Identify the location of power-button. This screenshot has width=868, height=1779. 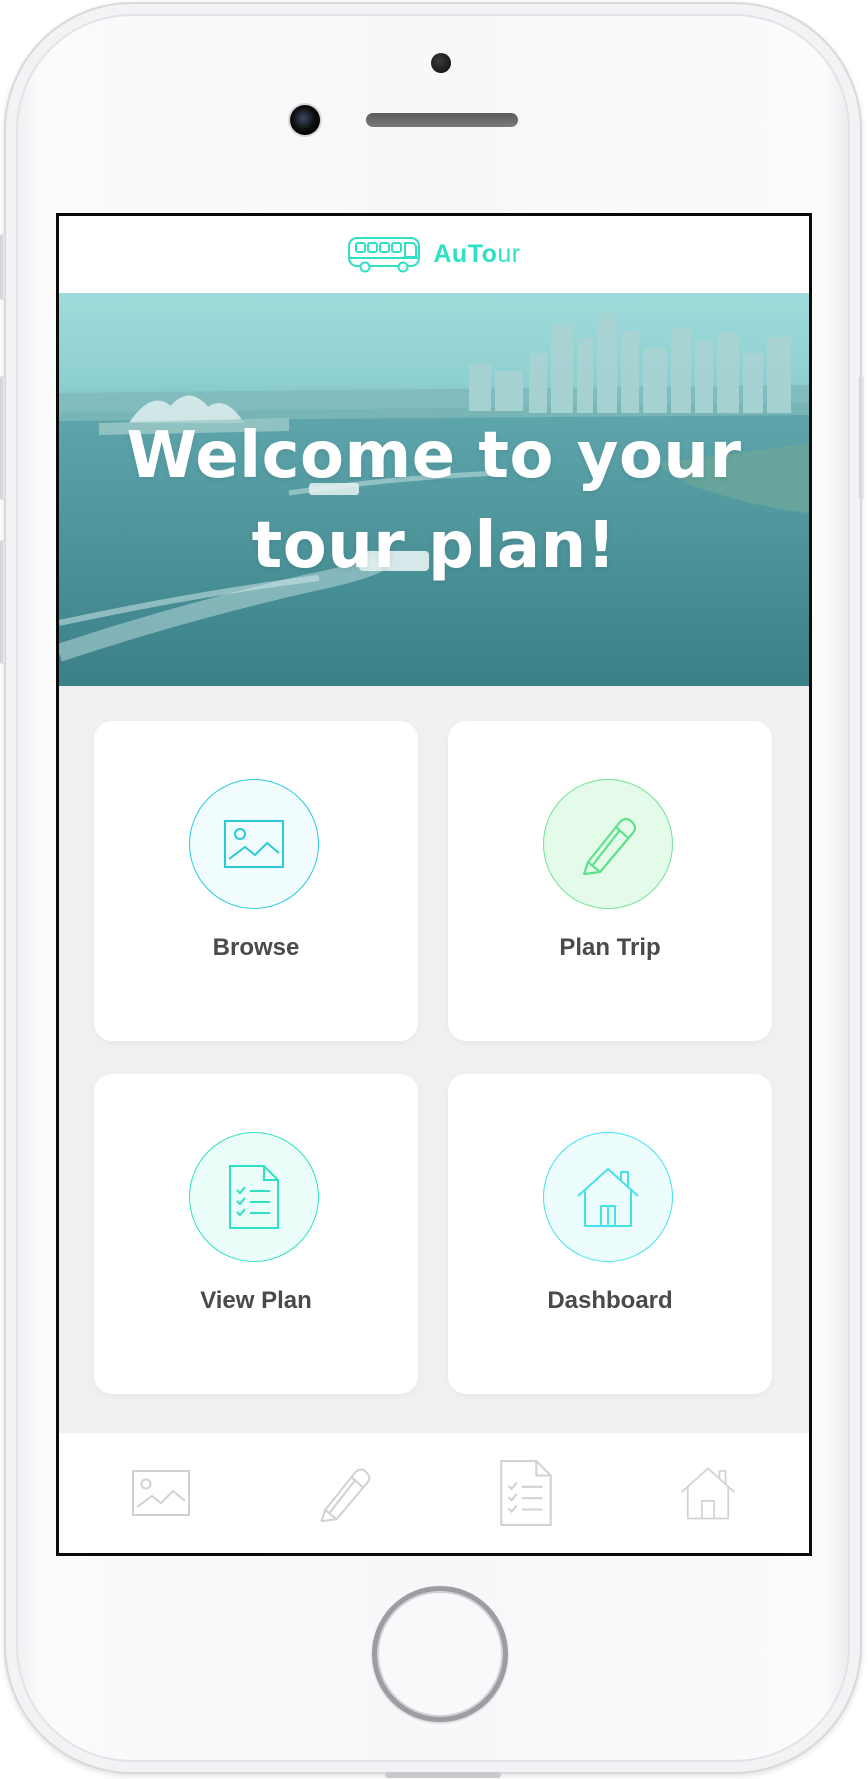
(861, 438).